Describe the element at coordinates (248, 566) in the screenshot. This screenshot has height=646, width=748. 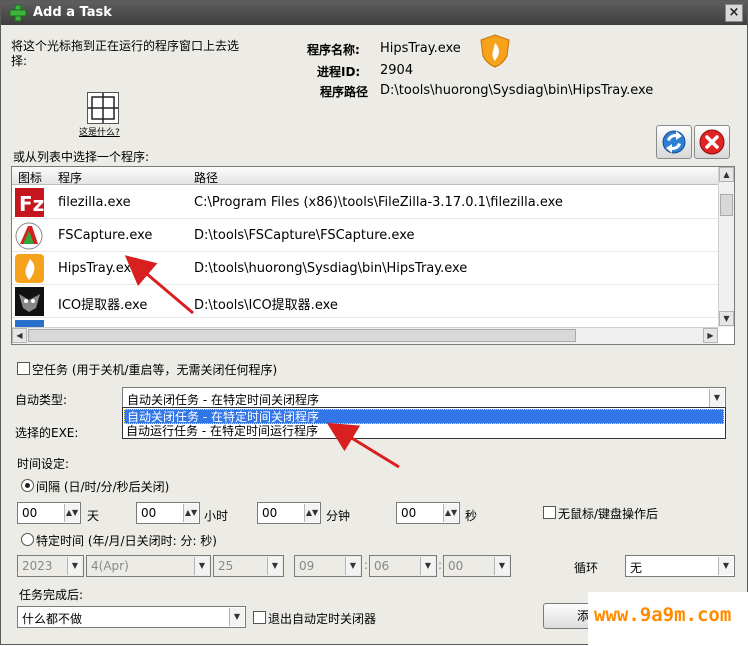
I see `day-select: 25 ▼` at that location.